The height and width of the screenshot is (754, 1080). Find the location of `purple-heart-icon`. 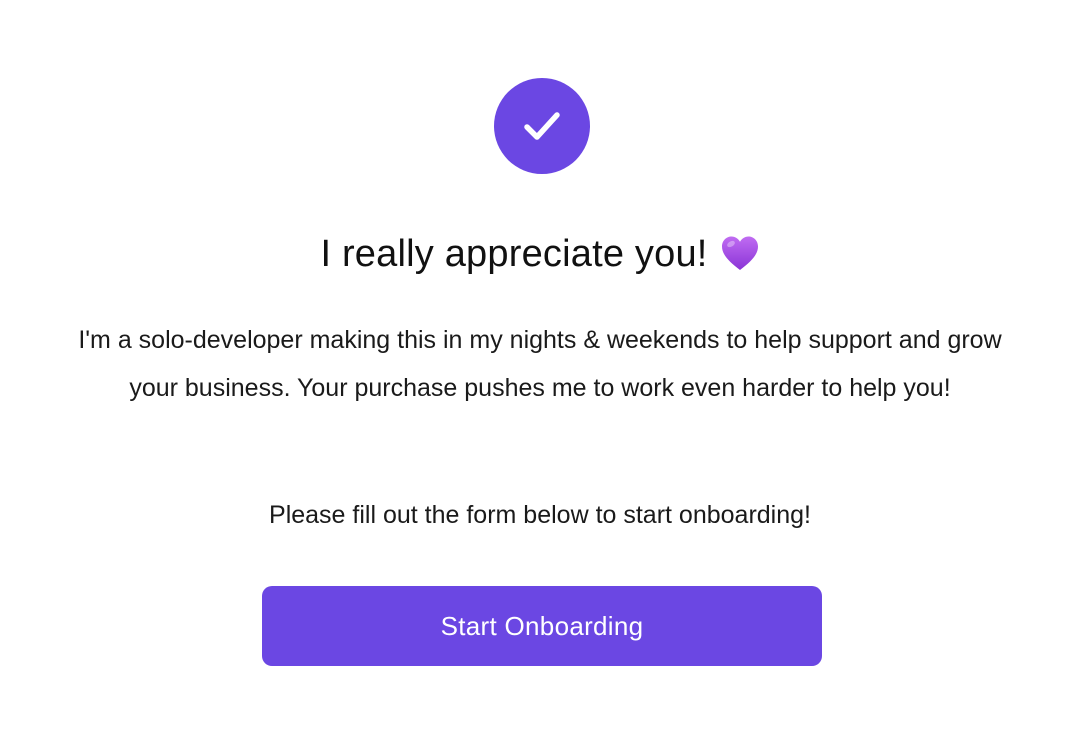

purple-heart-icon is located at coordinates (739, 253).